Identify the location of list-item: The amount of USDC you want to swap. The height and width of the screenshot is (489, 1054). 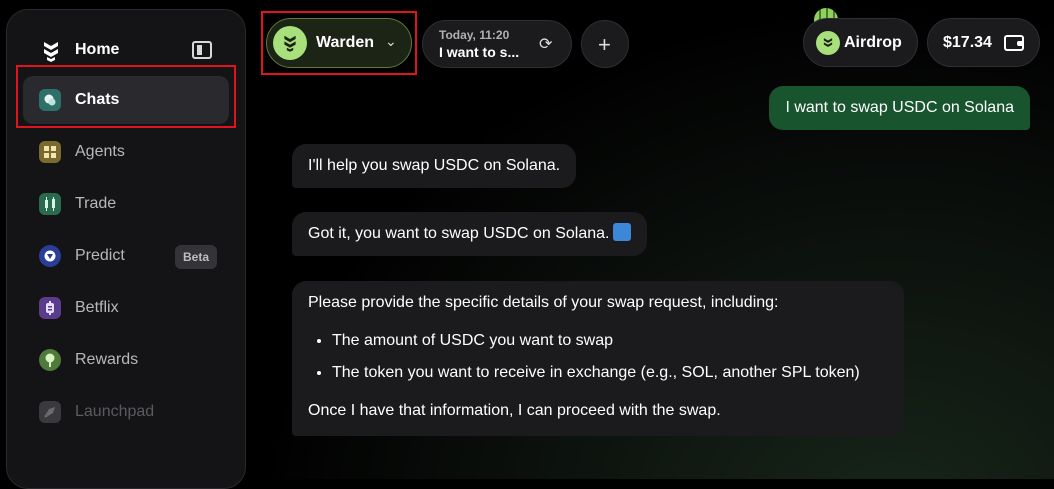
(610, 341).